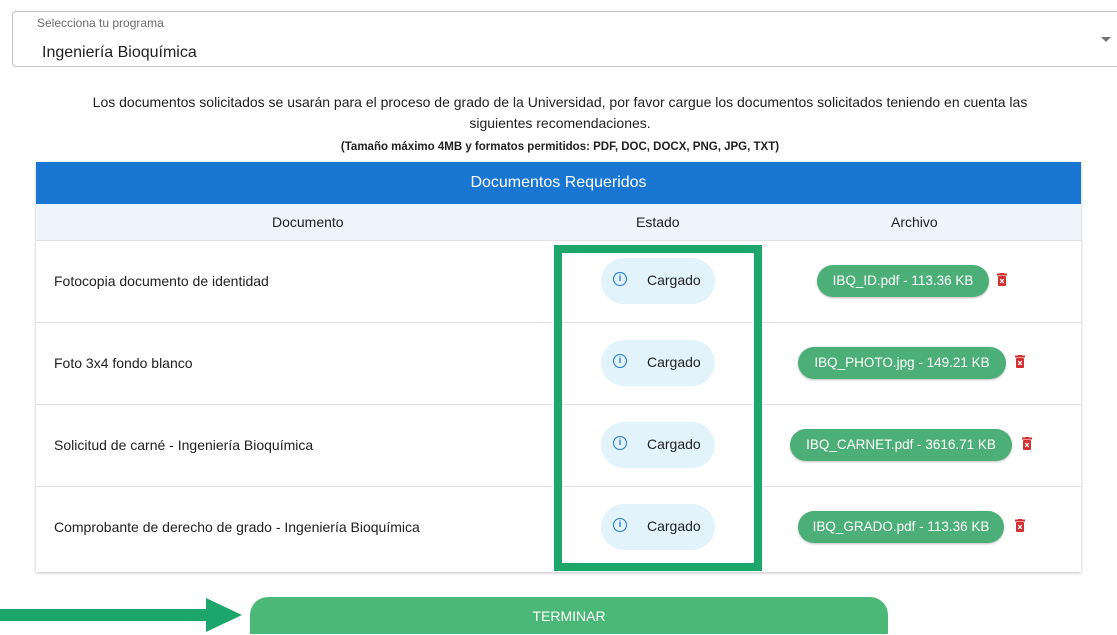 This screenshot has height=635, width=1117. I want to click on file-chip: IBQ_GRADO.pdf - 113.36 KB, so click(901, 527).